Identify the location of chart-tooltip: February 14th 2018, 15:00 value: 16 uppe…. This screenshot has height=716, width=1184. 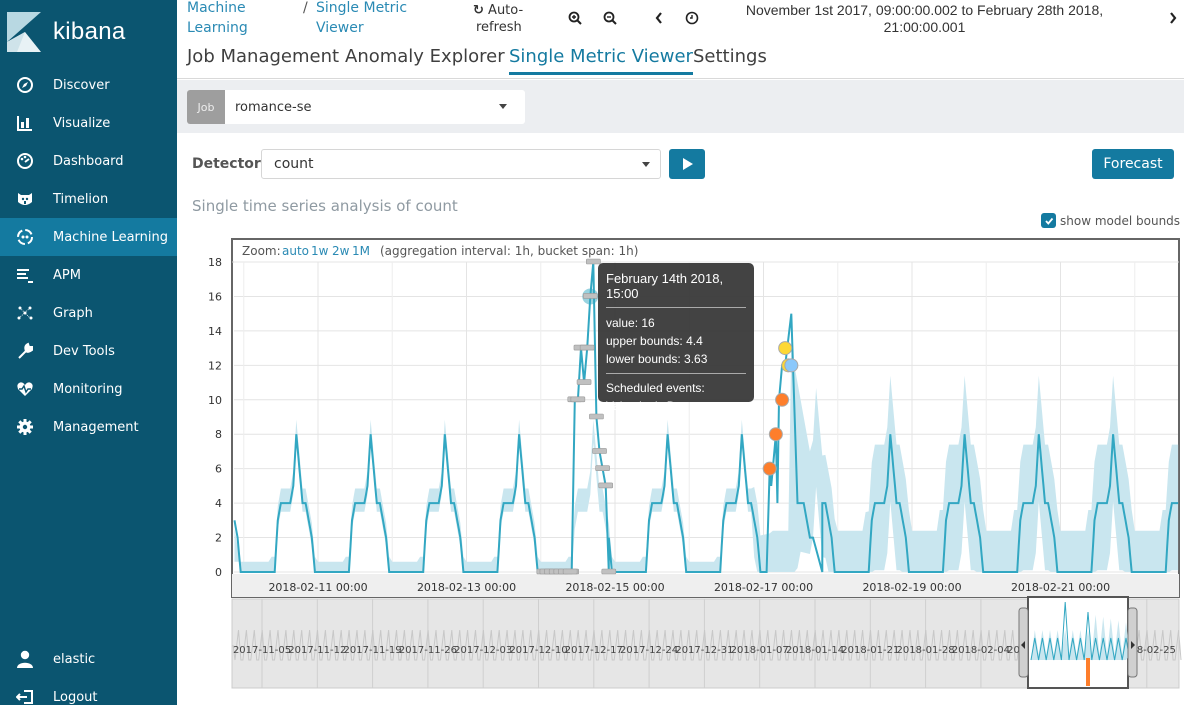
(676, 338).